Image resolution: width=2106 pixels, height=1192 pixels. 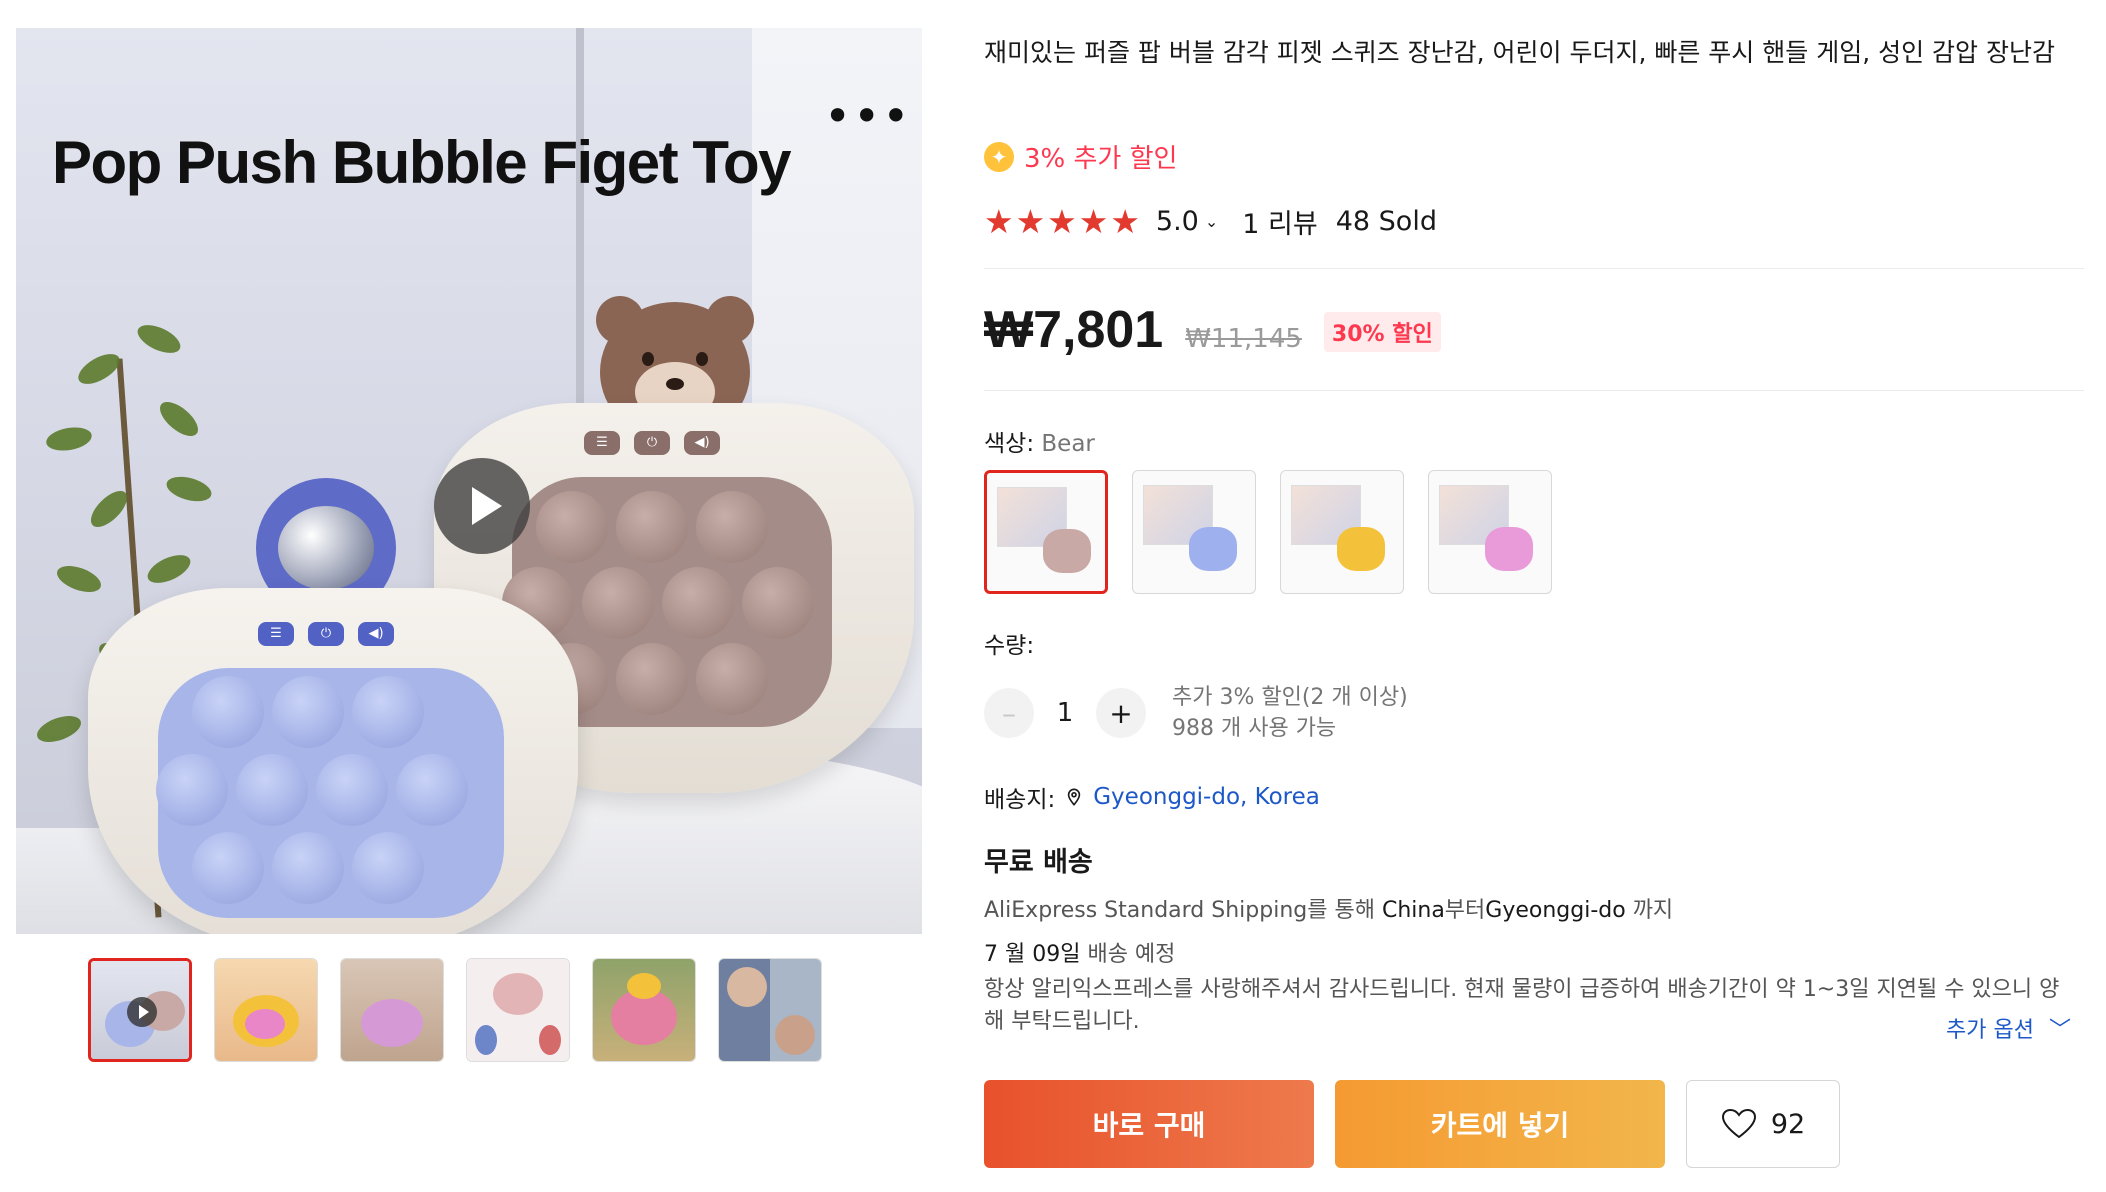 I want to click on shipping-via: 를 통해, so click(x=1344, y=910).